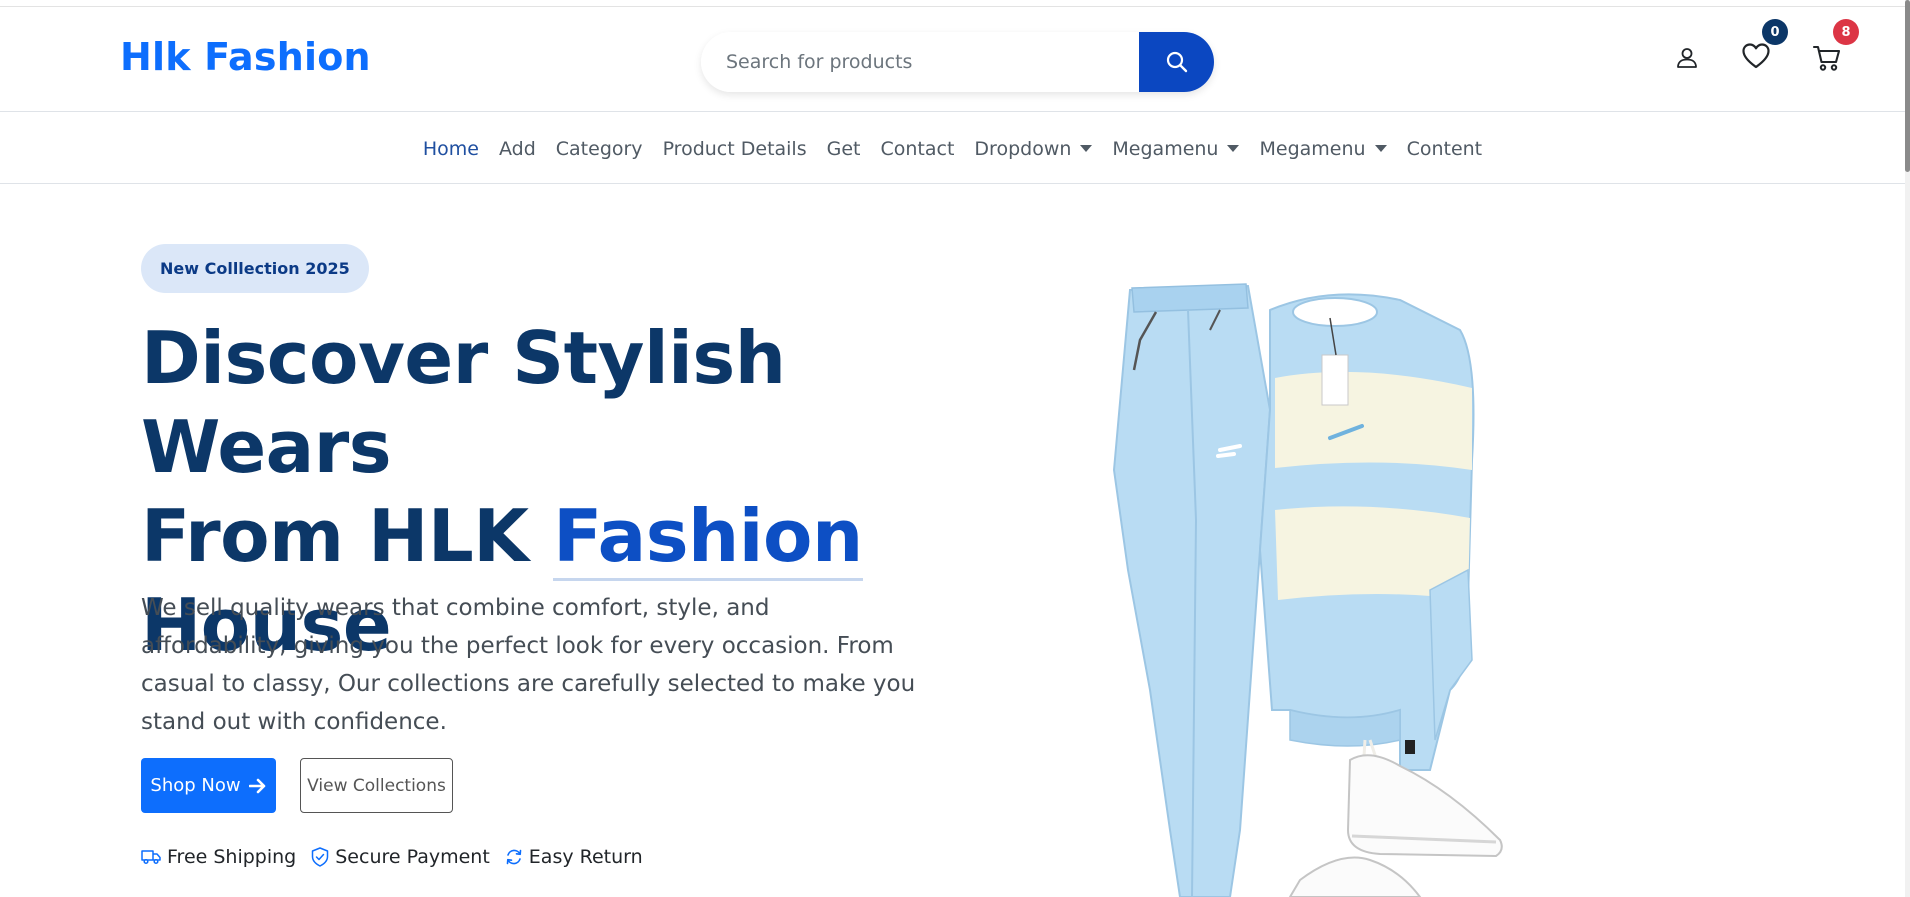  What do you see at coordinates (1023, 148) in the screenshot?
I see `nav-item-label: Dropdown` at bounding box center [1023, 148].